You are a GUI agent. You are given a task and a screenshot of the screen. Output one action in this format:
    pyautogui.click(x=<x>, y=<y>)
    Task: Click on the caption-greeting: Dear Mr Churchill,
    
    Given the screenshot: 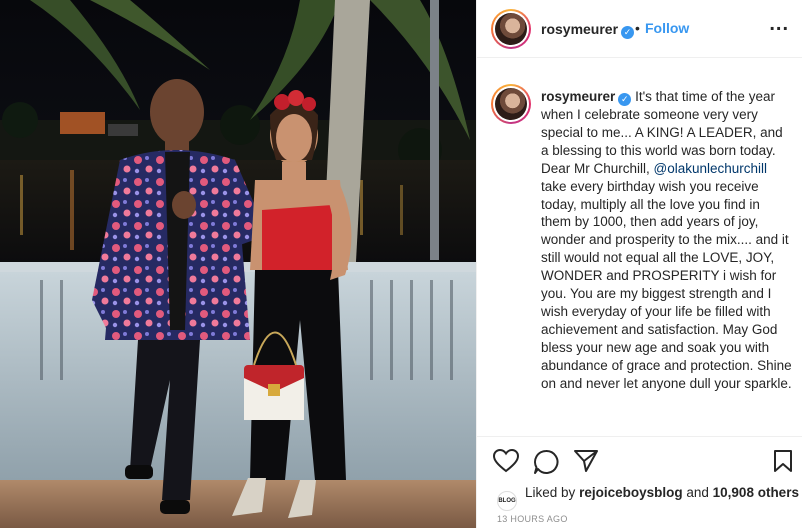 What is the action you would take?
    pyautogui.click(x=595, y=168)
    